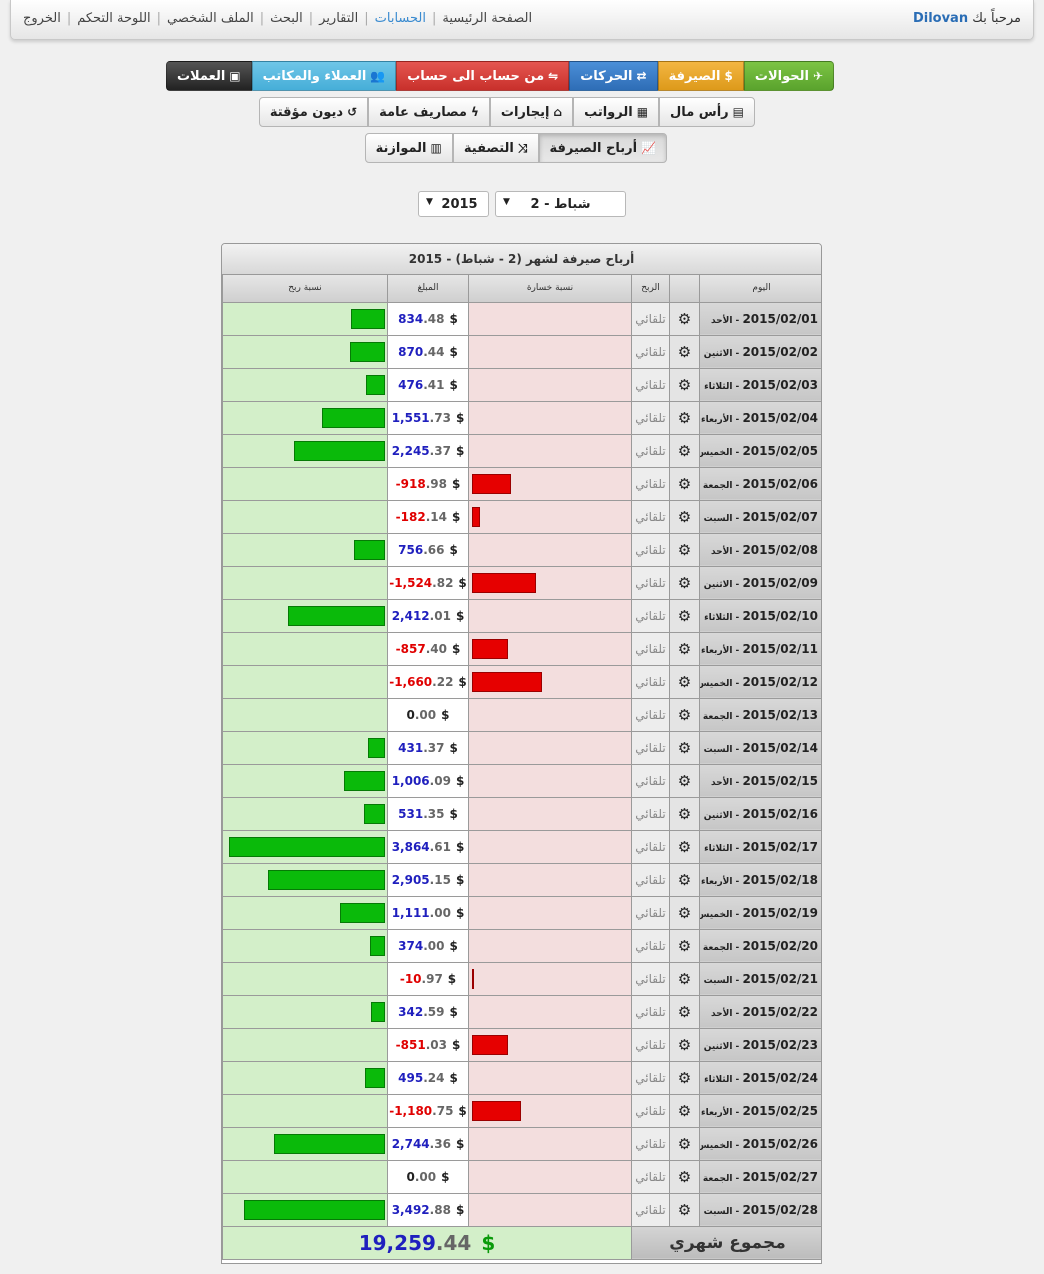 Image resolution: width=1044 pixels, height=1274 pixels. Describe the element at coordinates (707, 112) in the screenshot. I see `capital-button: ▤ رأس مال` at that location.